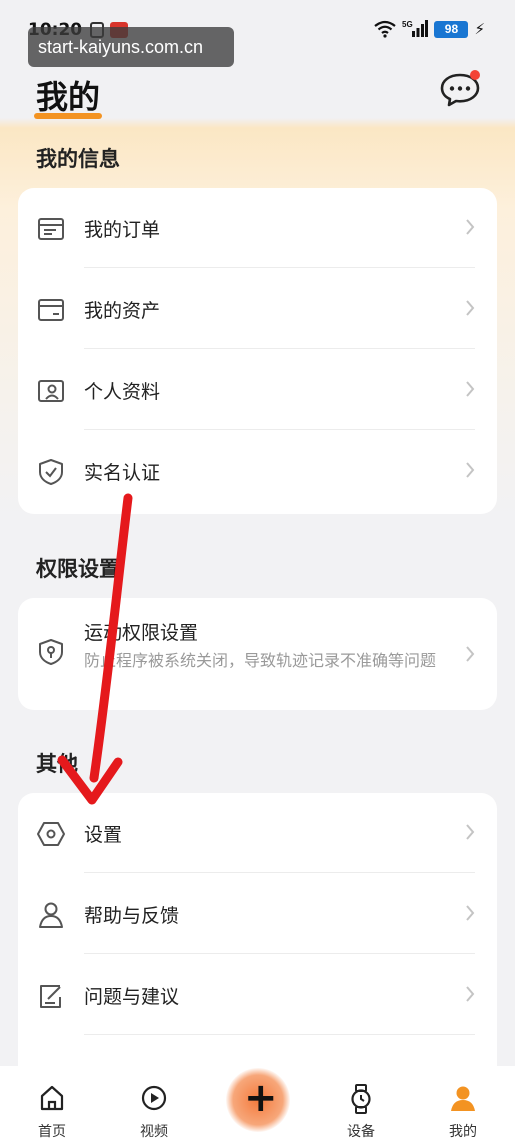 The image size is (515, 1141). I want to click on plus-icon: +, so click(261, 1098).